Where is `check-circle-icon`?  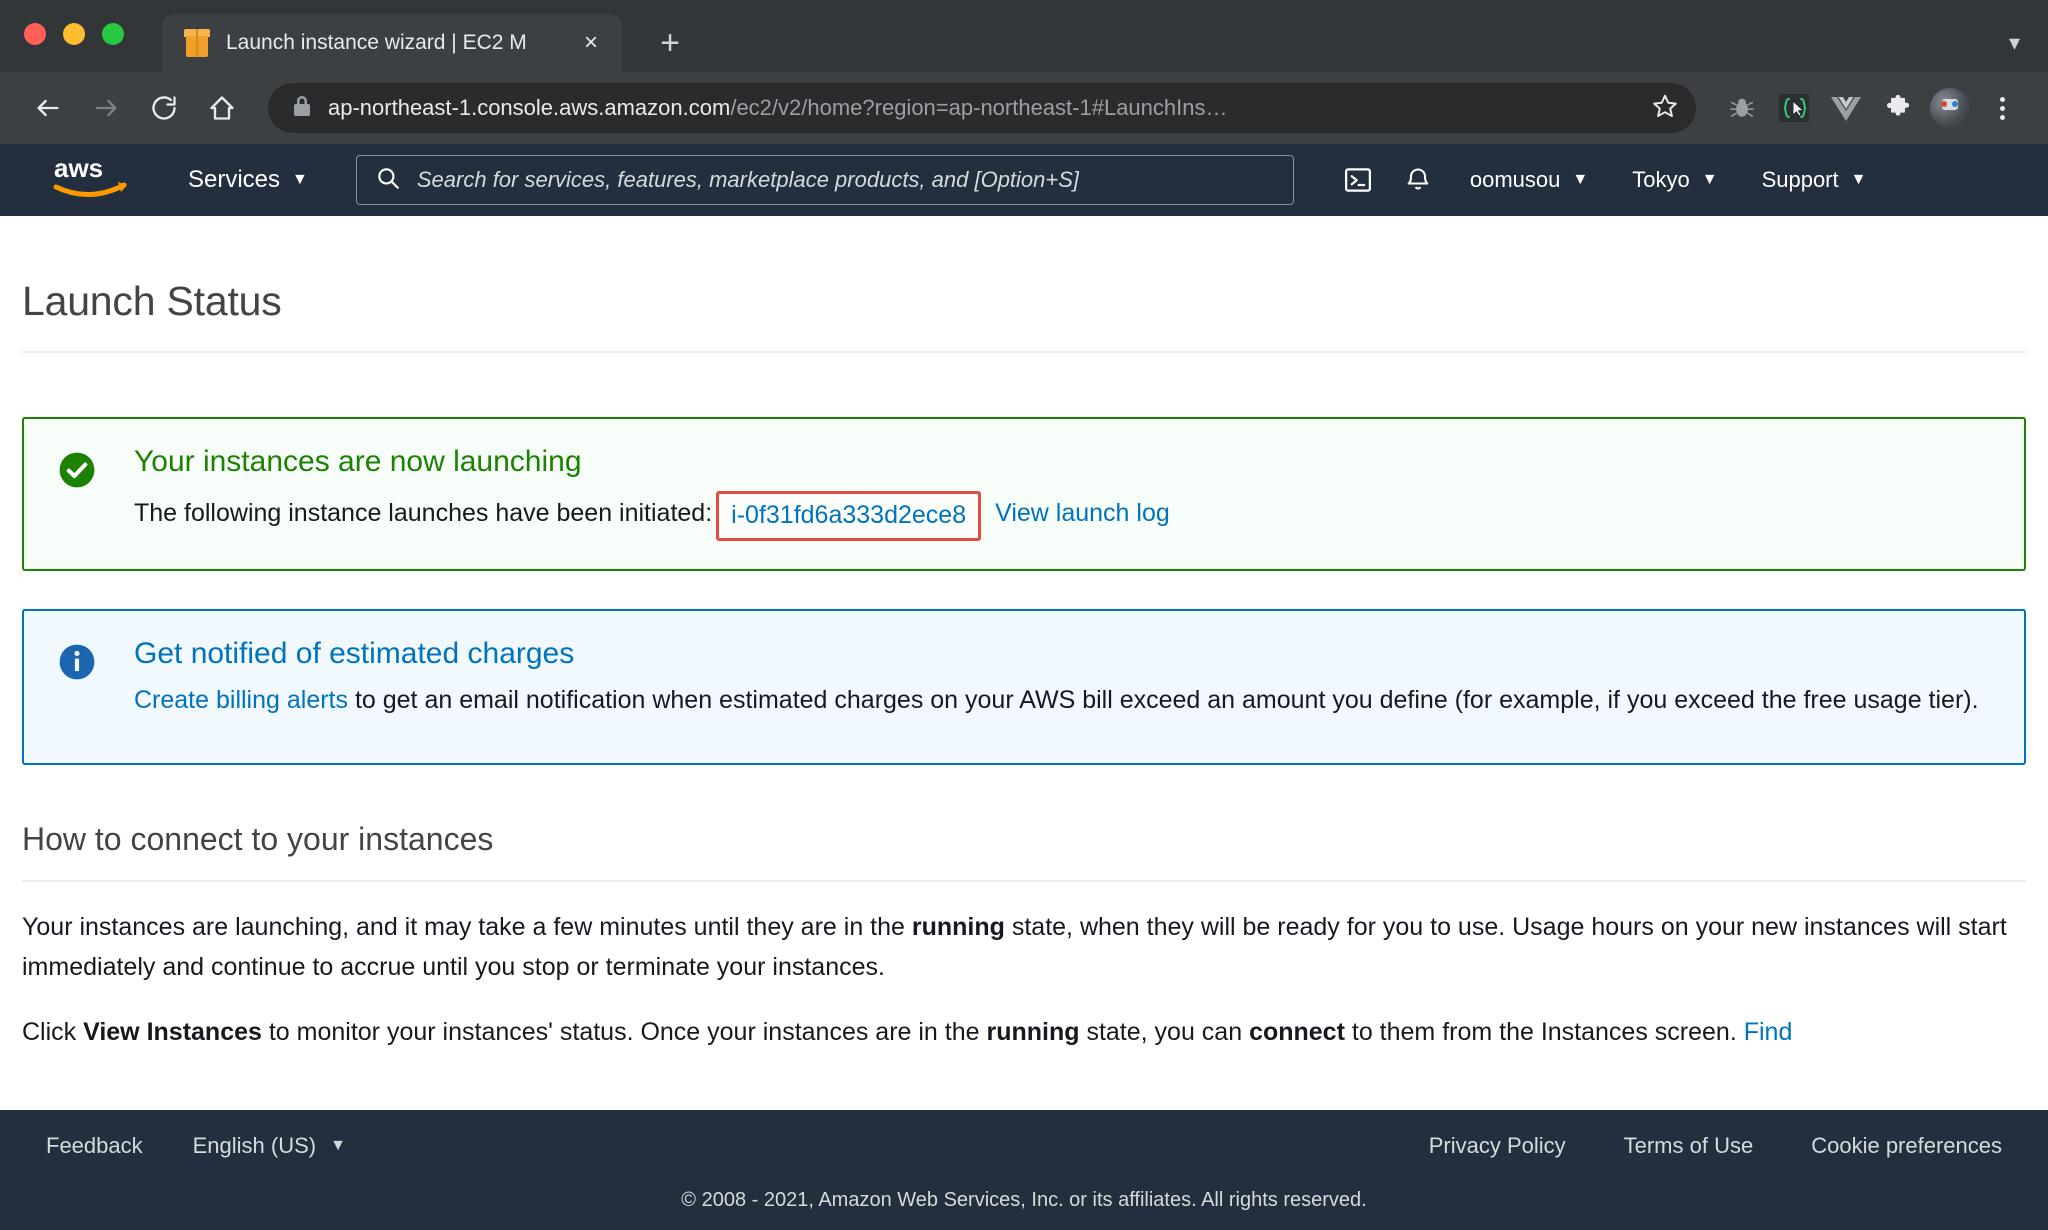
check-circle-icon is located at coordinates (96, 492).